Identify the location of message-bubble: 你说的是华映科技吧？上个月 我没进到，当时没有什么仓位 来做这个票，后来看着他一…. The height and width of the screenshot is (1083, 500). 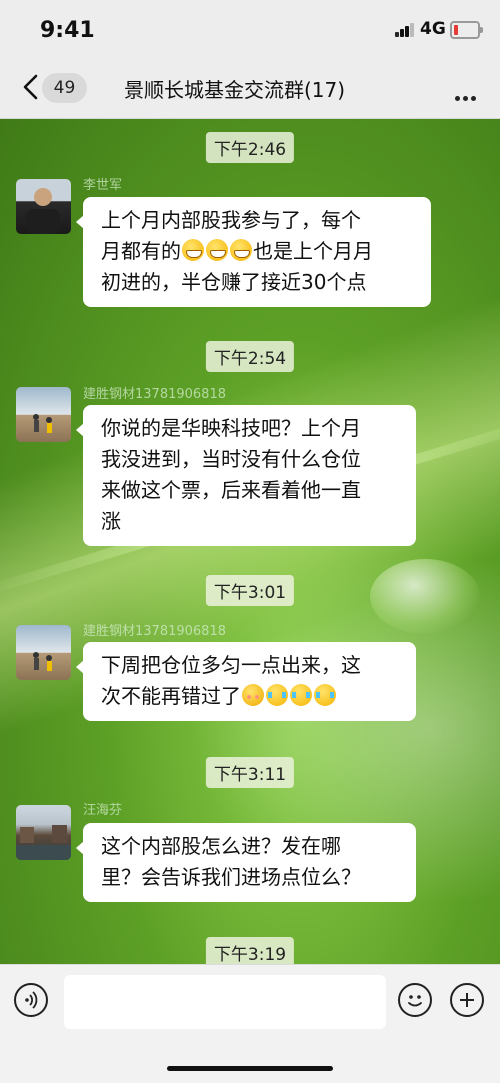
(246, 475).